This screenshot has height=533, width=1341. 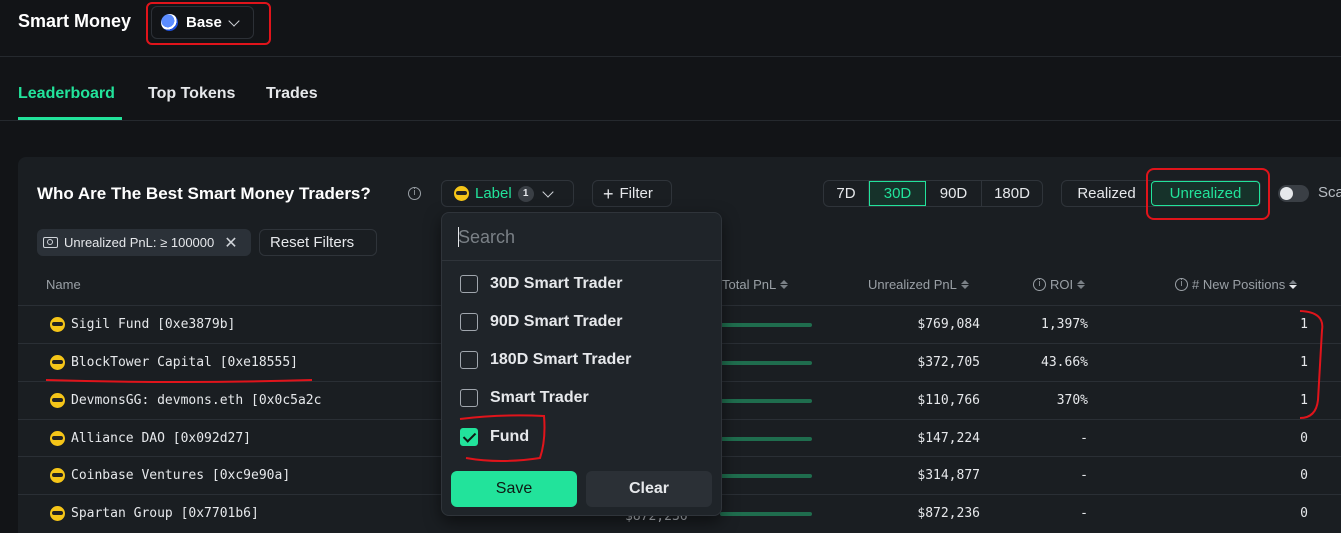 What do you see at coordinates (670, 28) in the screenshot?
I see `top-header: Smart Money Base` at bounding box center [670, 28].